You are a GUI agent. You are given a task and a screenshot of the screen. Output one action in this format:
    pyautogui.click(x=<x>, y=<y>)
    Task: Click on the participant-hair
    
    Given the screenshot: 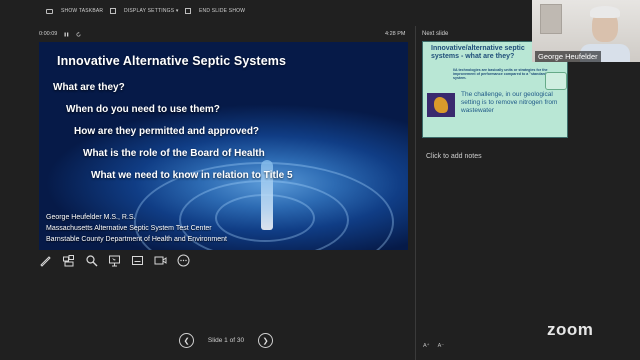 What is the action you would take?
    pyautogui.click(x=605, y=12)
    